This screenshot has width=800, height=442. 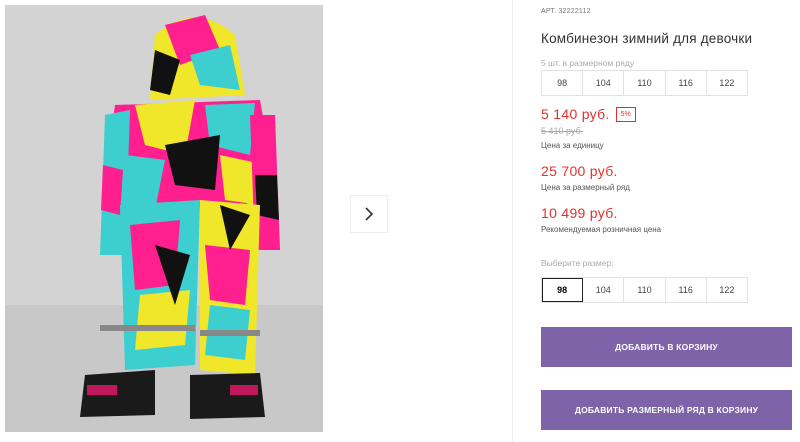 What do you see at coordinates (601, 229) in the screenshot?
I see `retail-price-note: Рекомендуемая розничная цена` at bounding box center [601, 229].